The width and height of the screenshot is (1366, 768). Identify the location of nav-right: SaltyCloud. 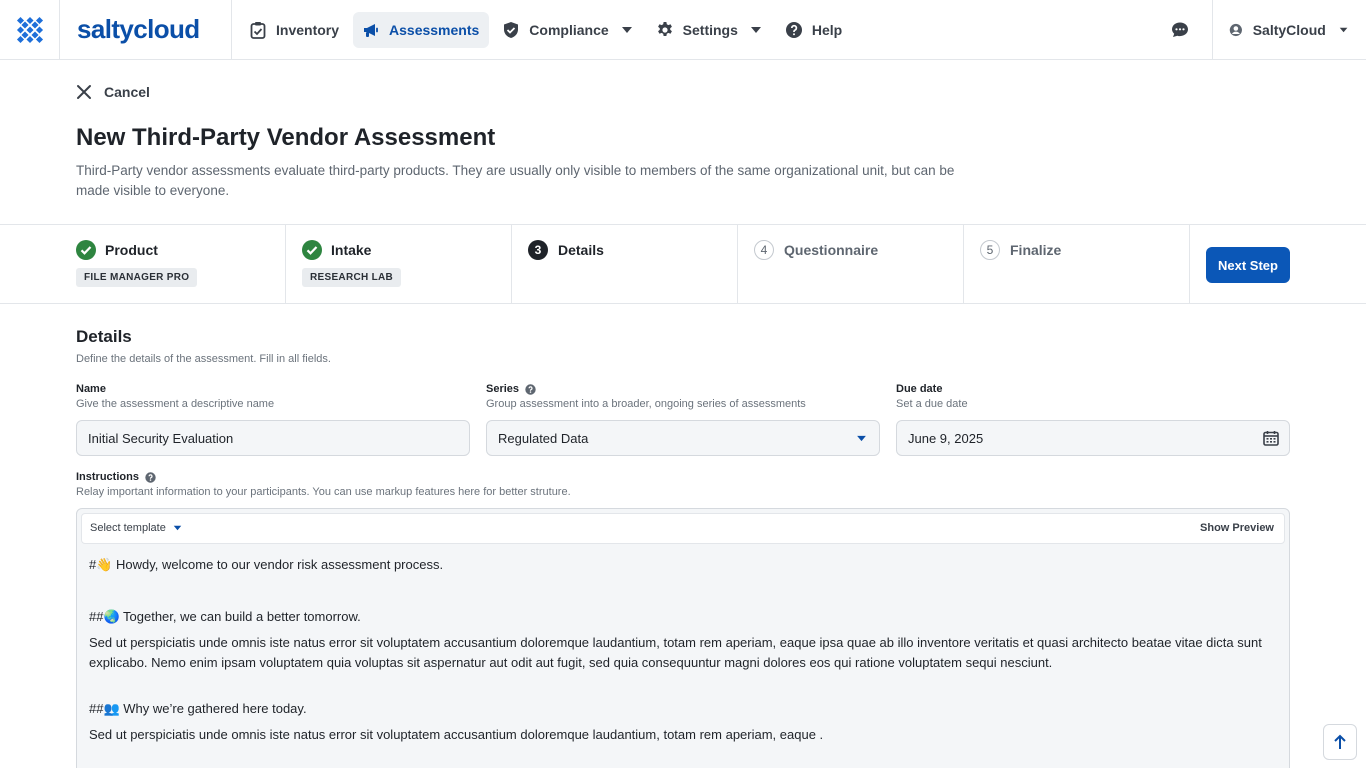
(1262, 30).